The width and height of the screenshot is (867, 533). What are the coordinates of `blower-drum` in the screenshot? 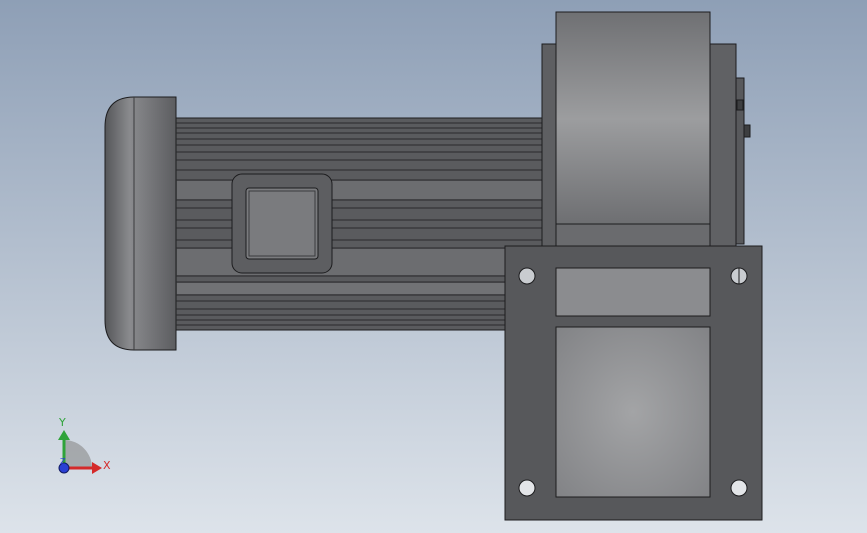 It's located at (633, 119).